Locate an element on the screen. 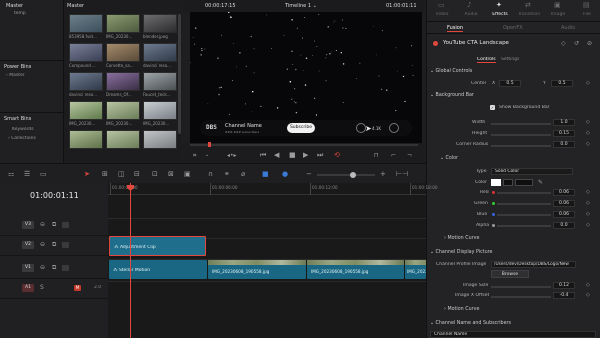  track-badge: V2 is located at coordinates (28, 245).